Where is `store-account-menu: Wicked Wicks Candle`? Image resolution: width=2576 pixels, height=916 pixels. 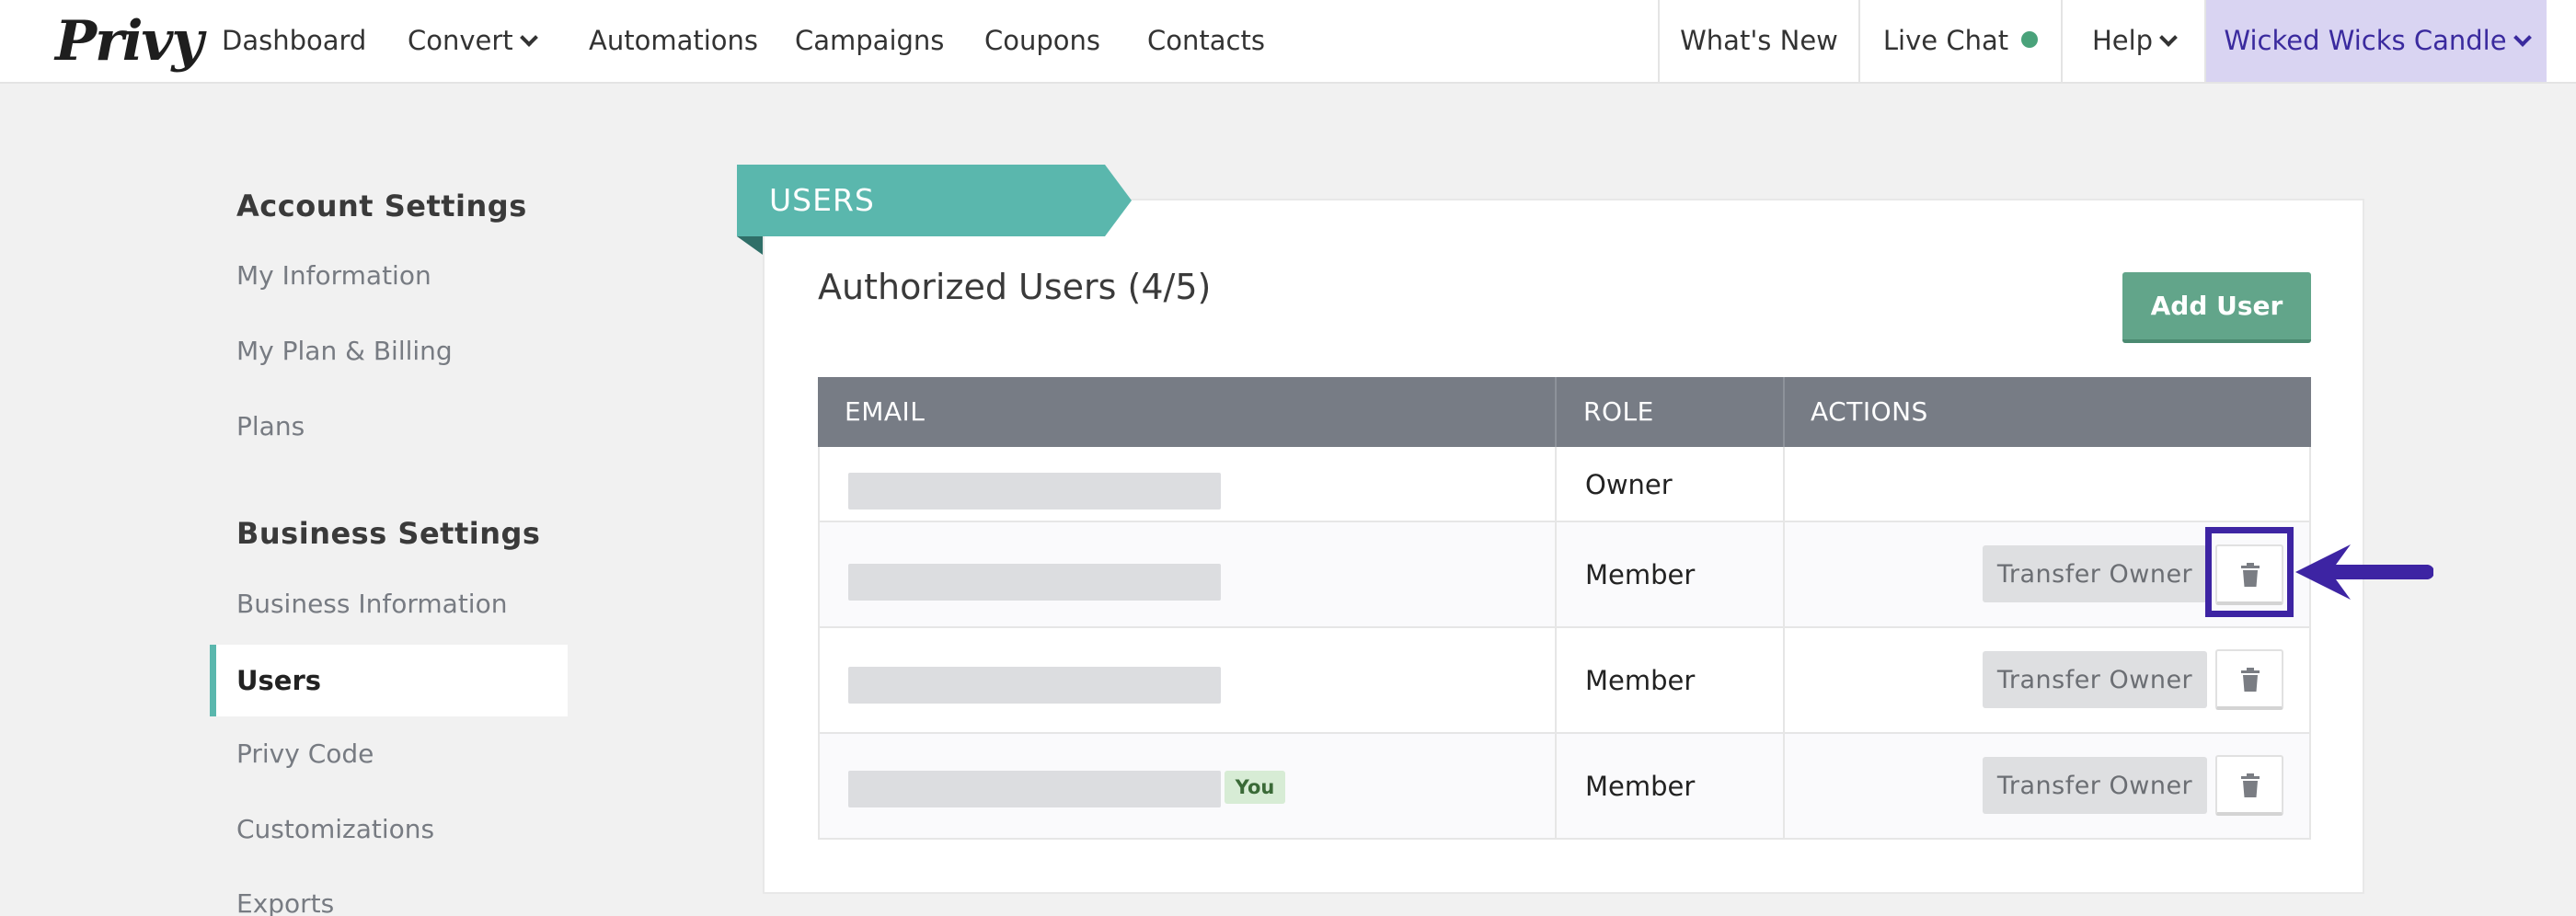
store-account-menu: Wicked Wicks Candle is located at coordinates (2375, 41).